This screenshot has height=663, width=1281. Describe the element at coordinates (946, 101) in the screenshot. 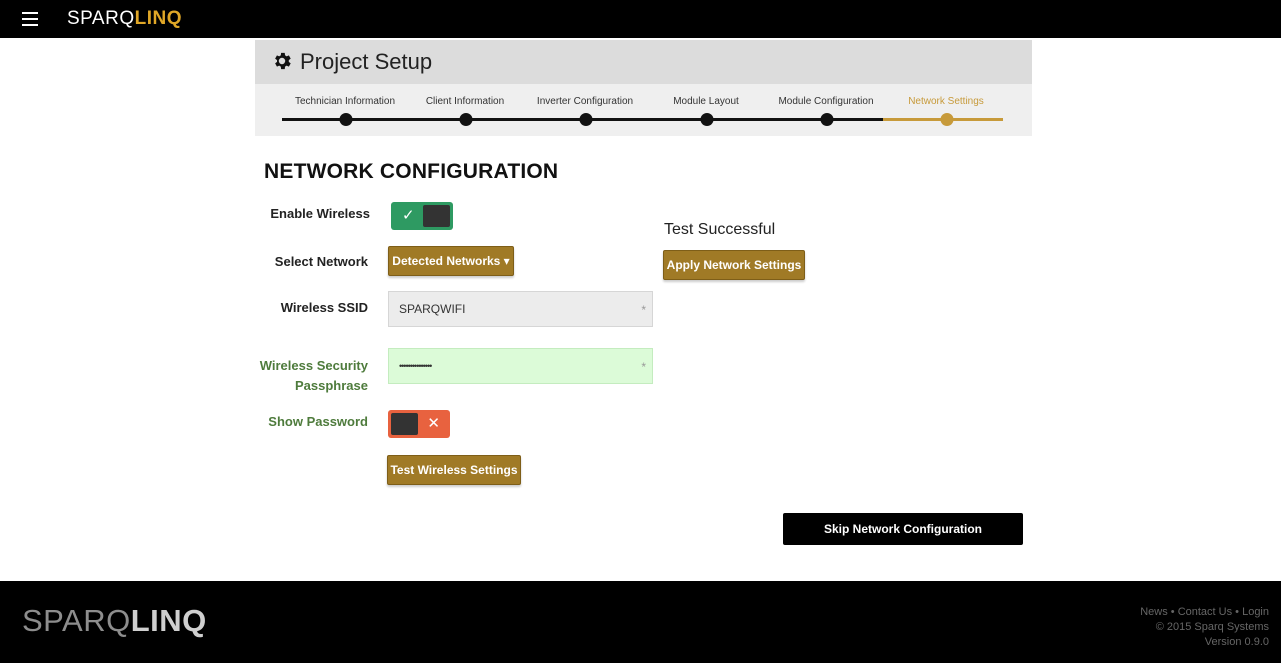

I see `step-label-network-settings: Network Settings` at that location.